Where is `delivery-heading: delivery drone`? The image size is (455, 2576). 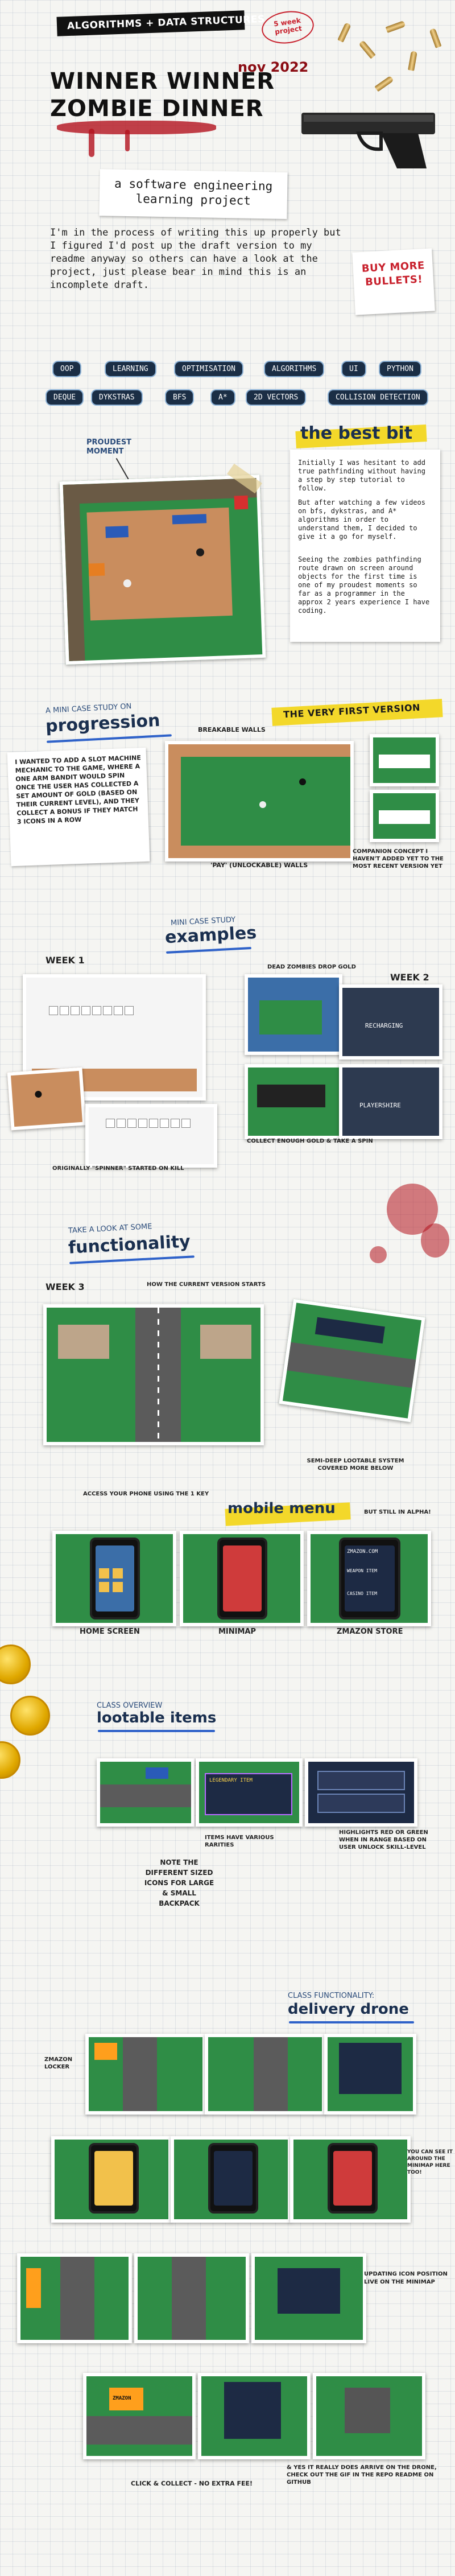
delivery-heading: delivery drone is located at coordinates (348, 2009).